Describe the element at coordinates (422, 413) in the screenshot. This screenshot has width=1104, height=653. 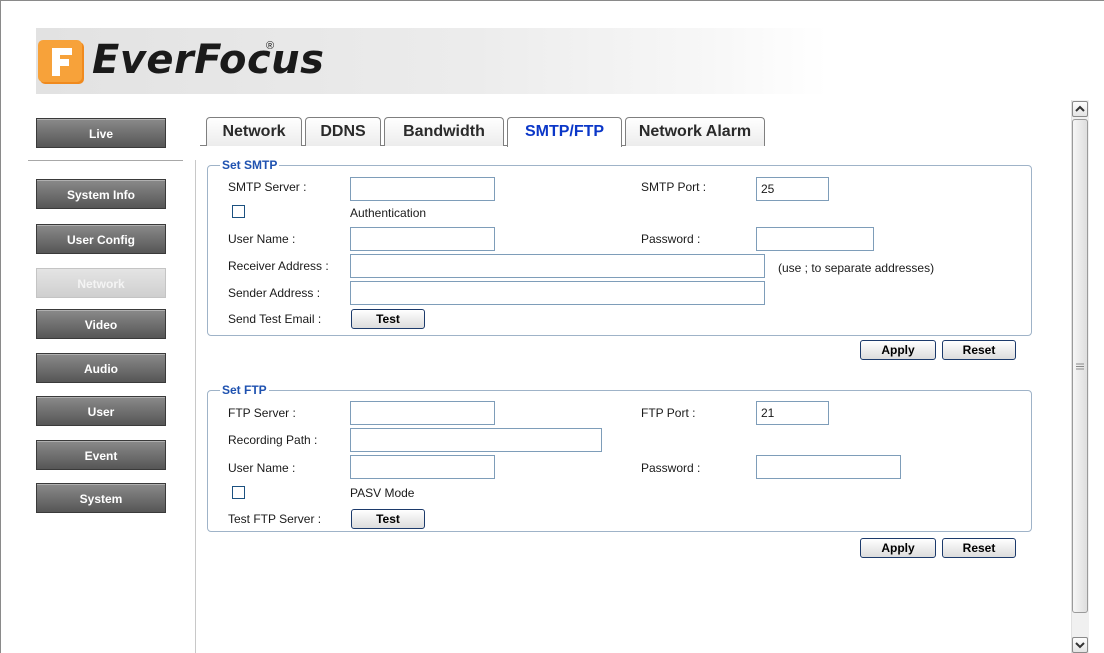
I see `ftp-server-input` at that location.